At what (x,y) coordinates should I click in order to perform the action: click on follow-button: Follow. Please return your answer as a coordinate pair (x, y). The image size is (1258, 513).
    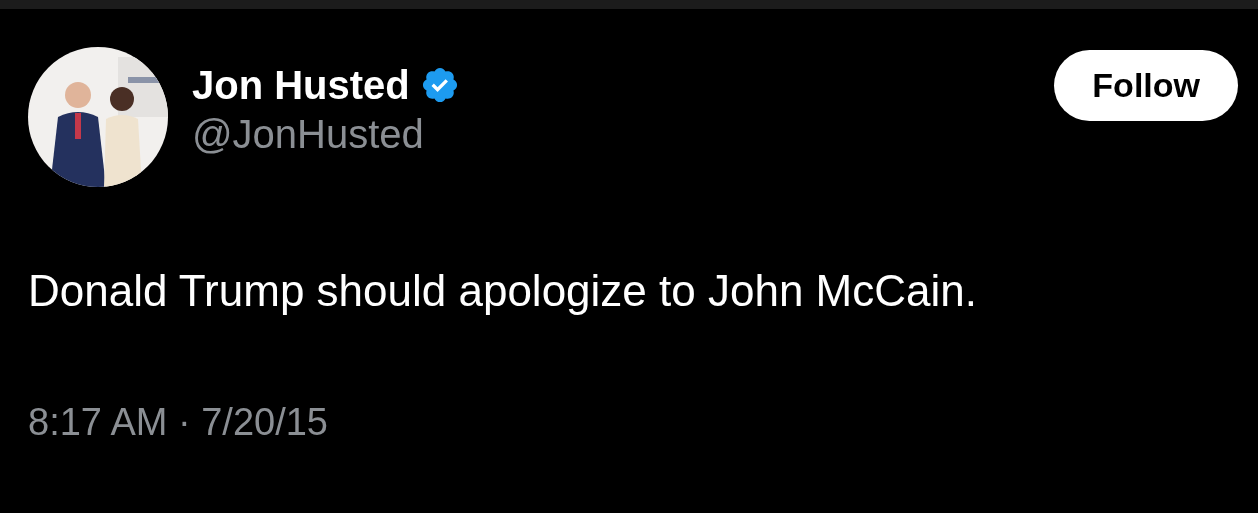
    Looking at the image, I should click on (1146, 85).